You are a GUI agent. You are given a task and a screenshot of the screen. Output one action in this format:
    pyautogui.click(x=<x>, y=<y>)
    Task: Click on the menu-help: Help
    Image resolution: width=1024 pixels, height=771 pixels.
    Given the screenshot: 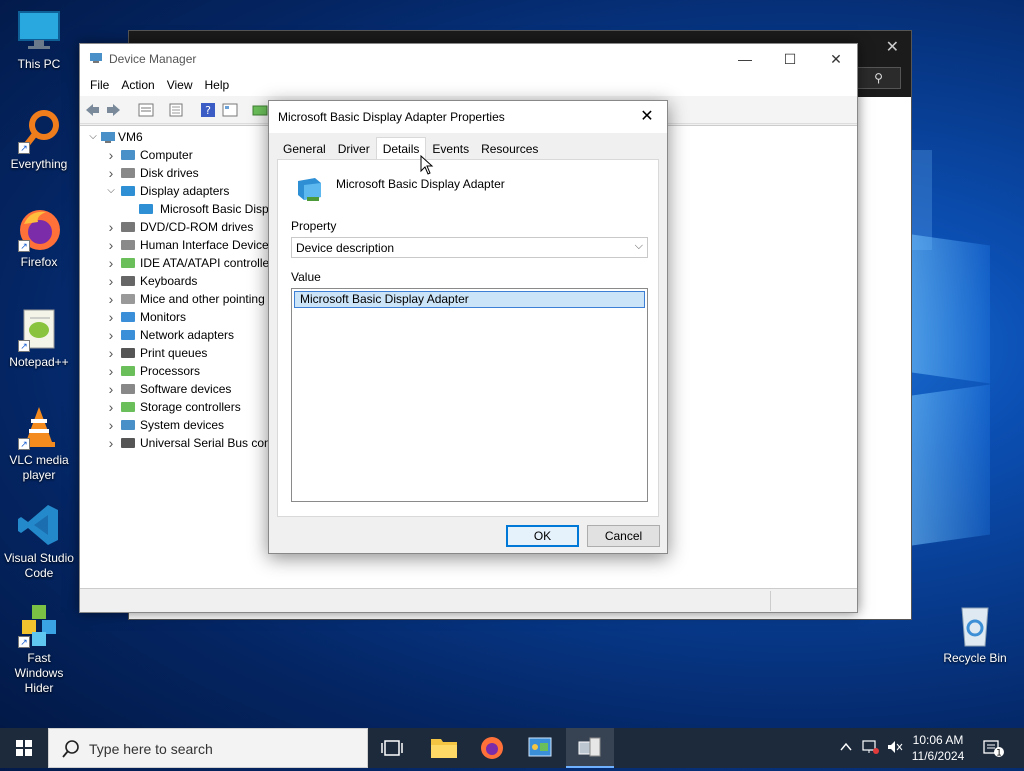 What is the action you would take?
    pyautogui.click(x=217, y=85)
    